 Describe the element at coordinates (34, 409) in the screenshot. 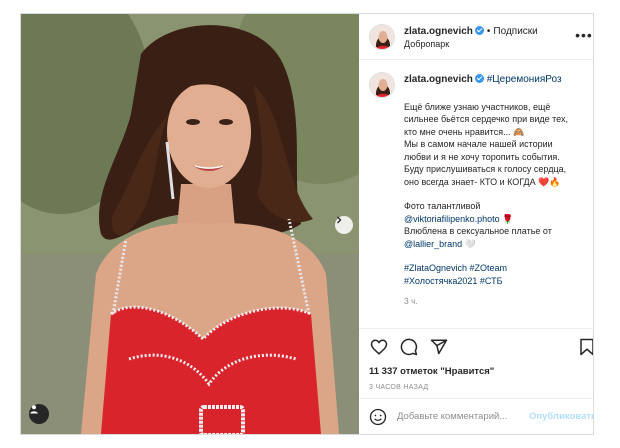

I see `user-tag-icon` at that location.